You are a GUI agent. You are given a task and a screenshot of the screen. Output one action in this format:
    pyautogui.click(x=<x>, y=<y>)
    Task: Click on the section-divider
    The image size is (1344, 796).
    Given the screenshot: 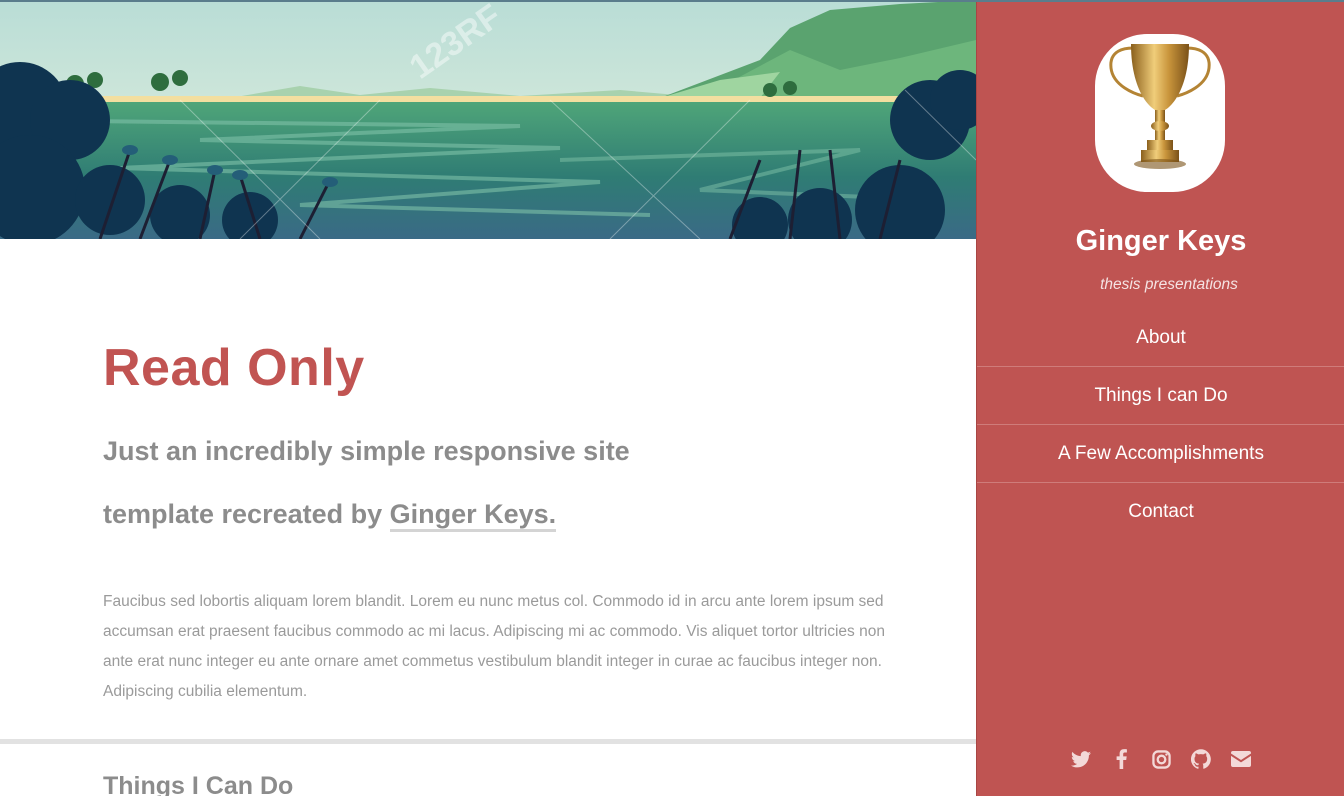 What is the action you would take?
    pyautogui.click(x=488, y=741)
    